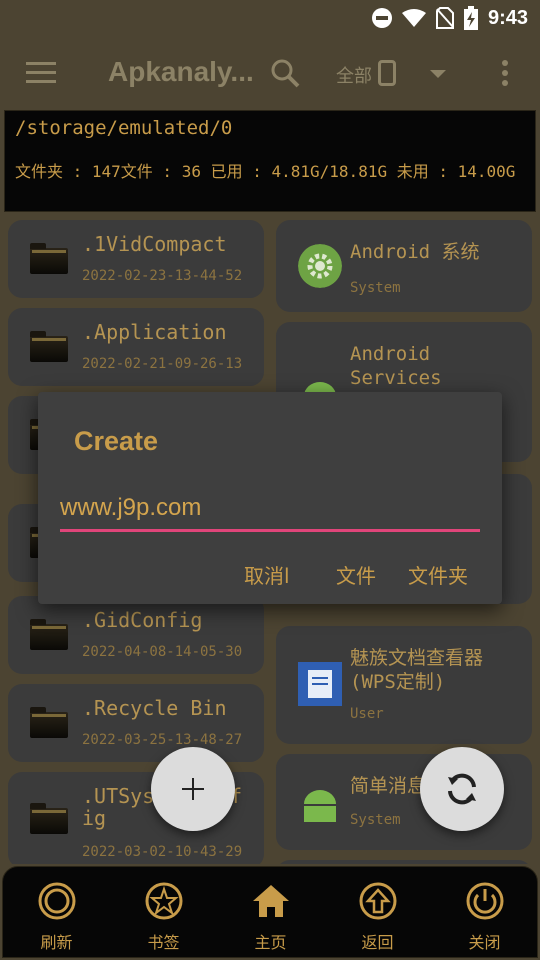  Describe the element at coordinates (388, 786) in the screenshot. I see `app-name: 简单消息` at that location.